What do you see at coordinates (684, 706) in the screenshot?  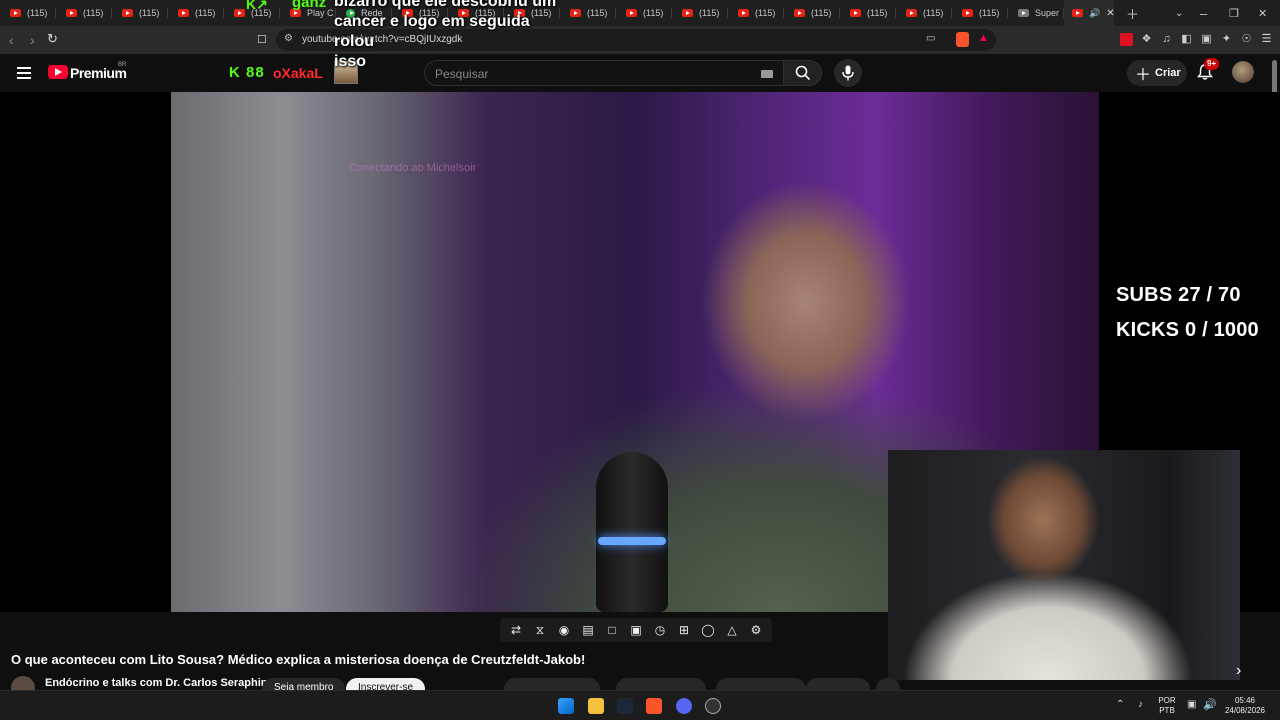 I see `discord-icon` at bounding box center [684, 706].